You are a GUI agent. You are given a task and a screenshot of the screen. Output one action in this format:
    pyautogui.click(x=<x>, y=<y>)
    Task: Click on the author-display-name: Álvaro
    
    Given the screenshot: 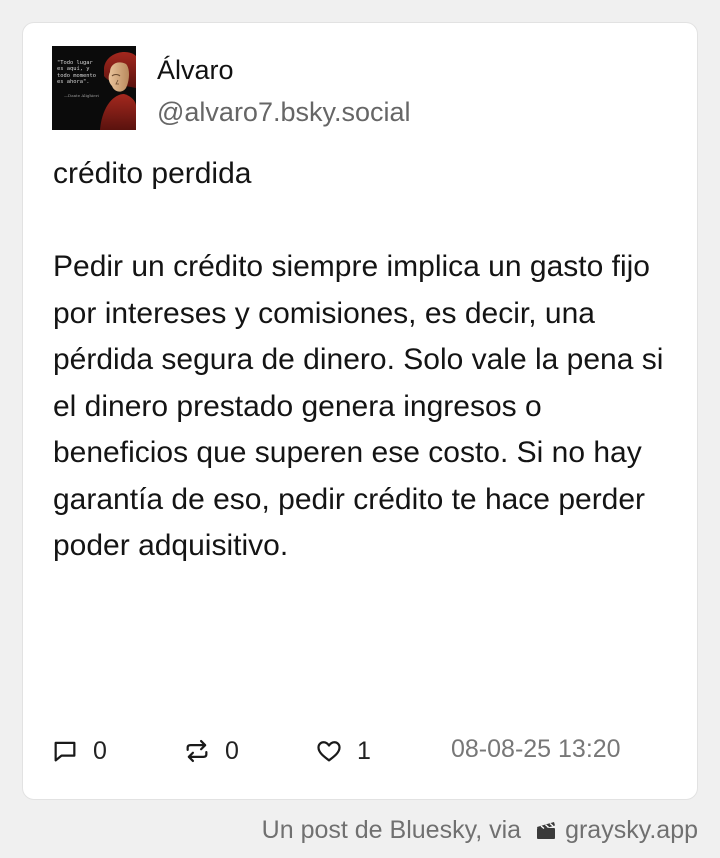 What is the action you would take?
    pyautogui.click(x=195, y=70)
    